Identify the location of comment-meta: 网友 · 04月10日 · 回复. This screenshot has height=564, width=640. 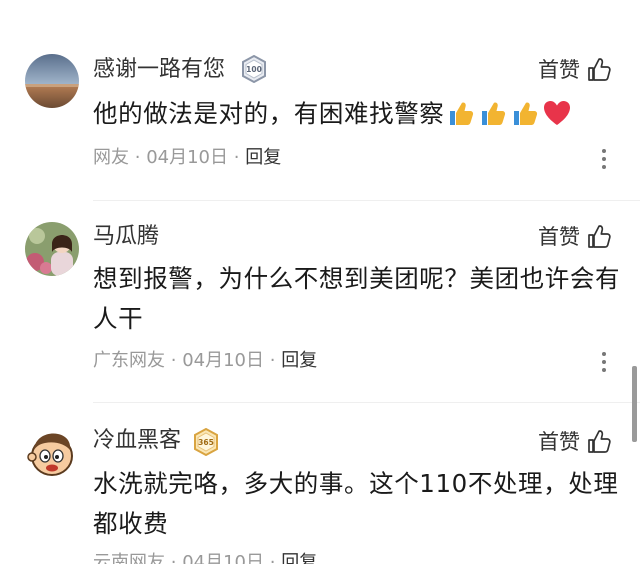
(187, 157).